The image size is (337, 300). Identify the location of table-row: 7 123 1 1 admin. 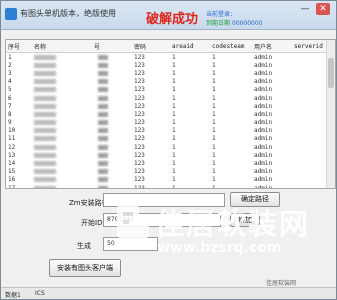
(166, 106).